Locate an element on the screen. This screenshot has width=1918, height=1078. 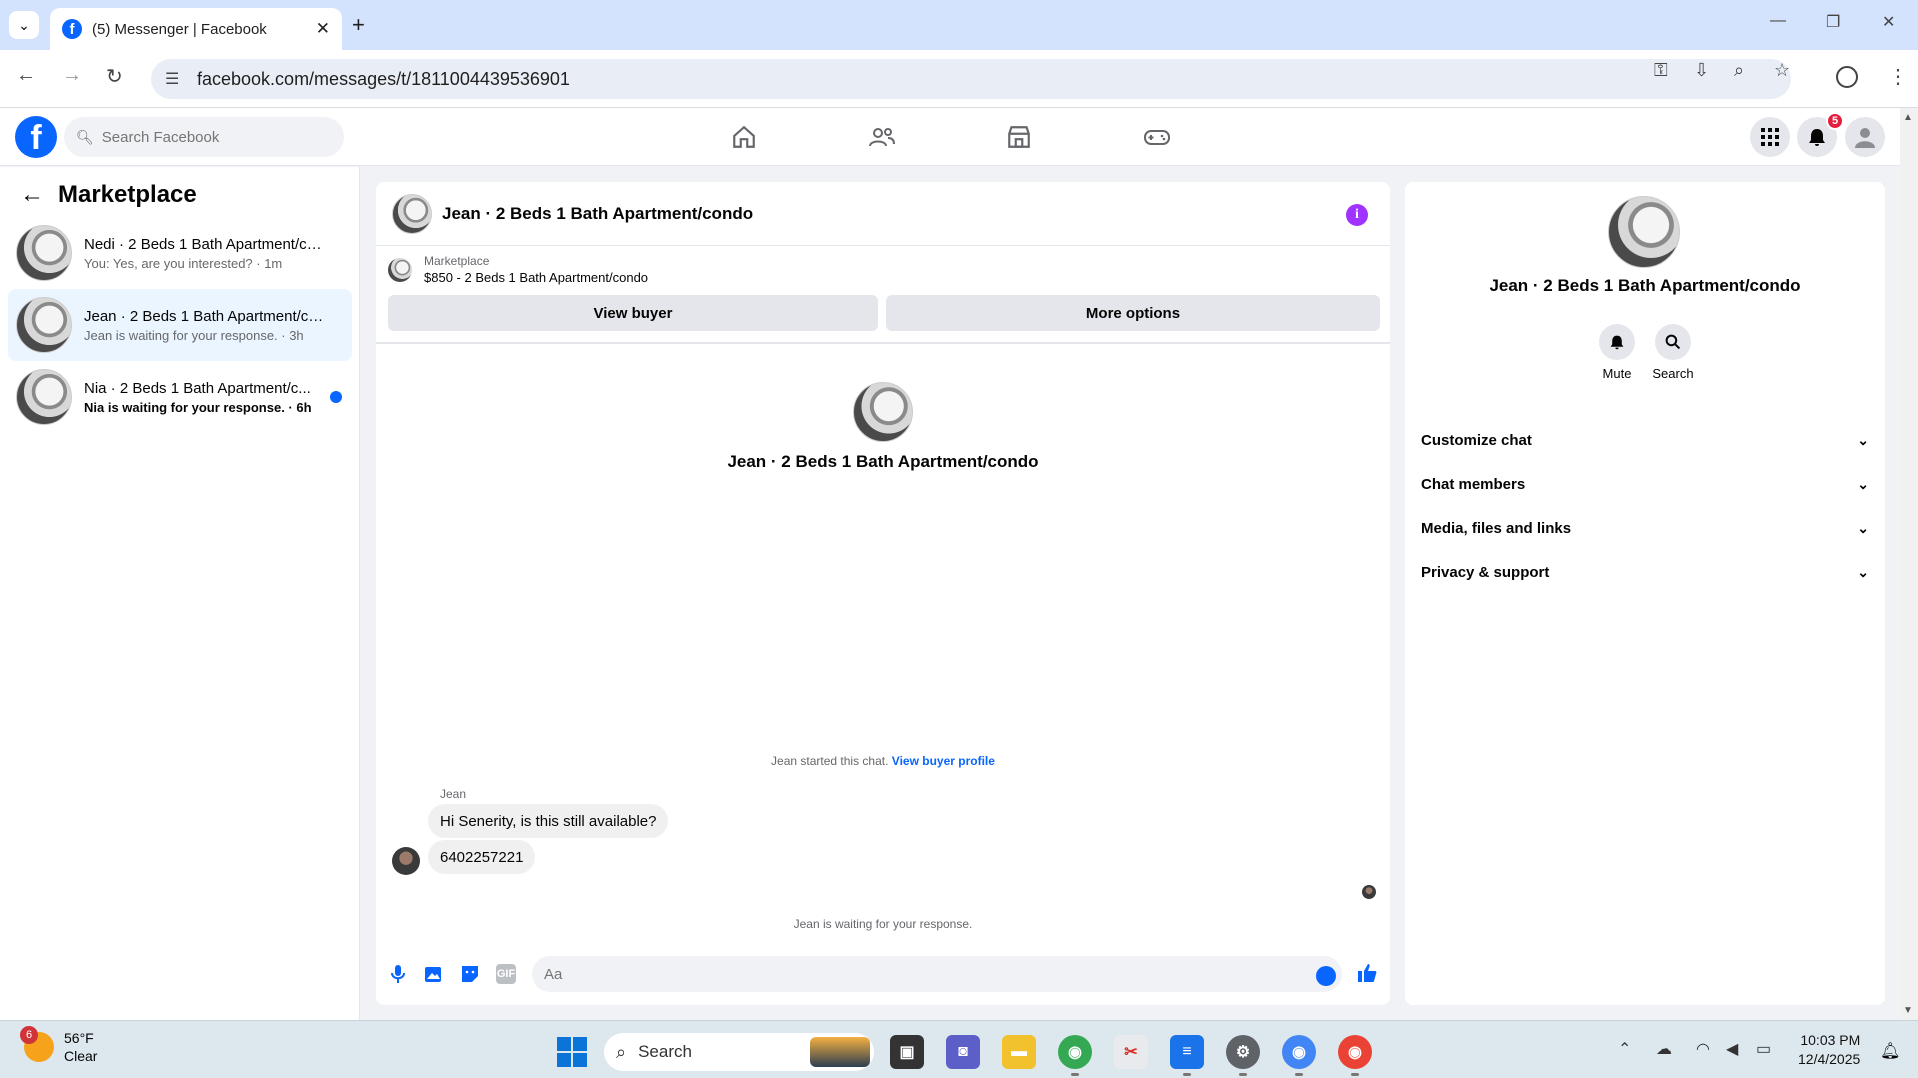
back-arrow-icon: ← is located at coordinates (32, 195).